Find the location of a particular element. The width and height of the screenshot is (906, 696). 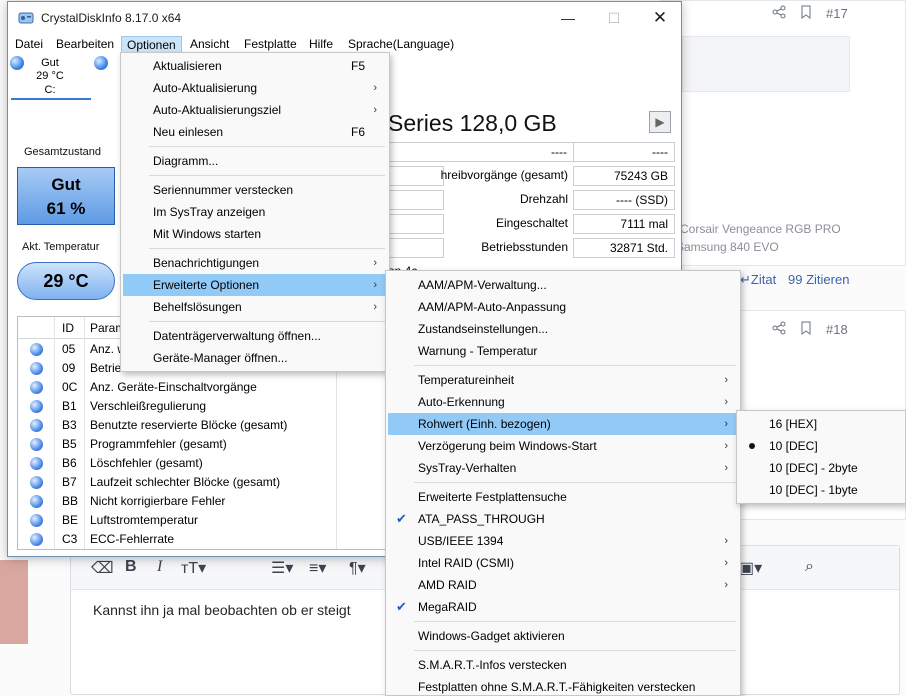

window-title: CrystalDiskInfo 8.17.0 x64 is located at coordinates (111, 18).